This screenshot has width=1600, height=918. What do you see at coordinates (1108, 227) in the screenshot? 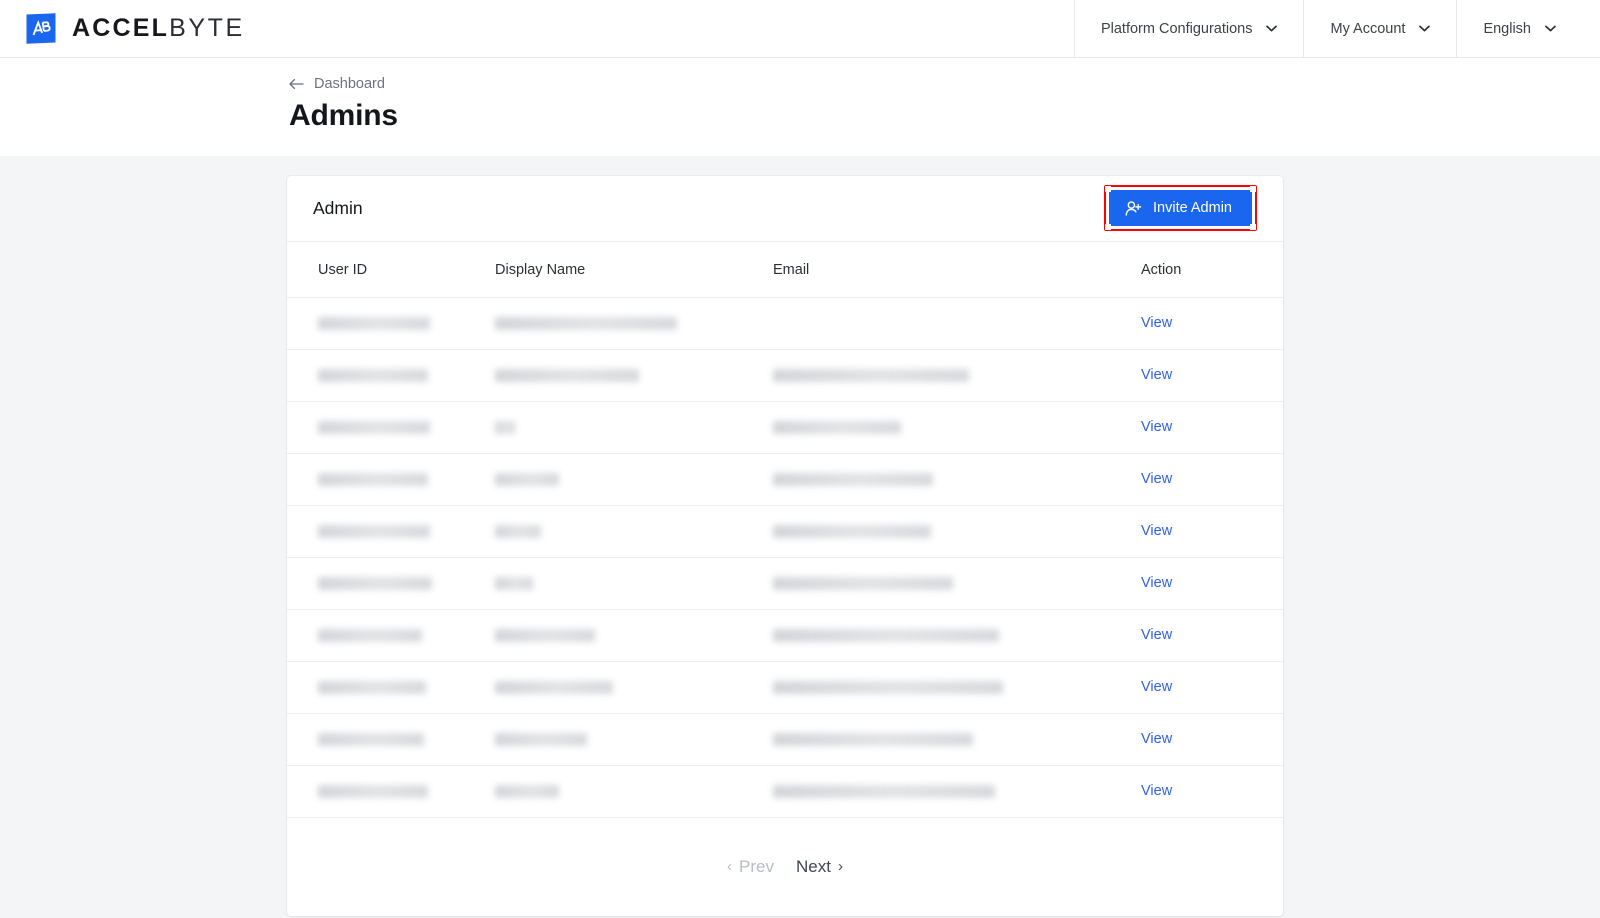
I see `highlight-corner-bottom-left` at bounding box center [1108, 227].